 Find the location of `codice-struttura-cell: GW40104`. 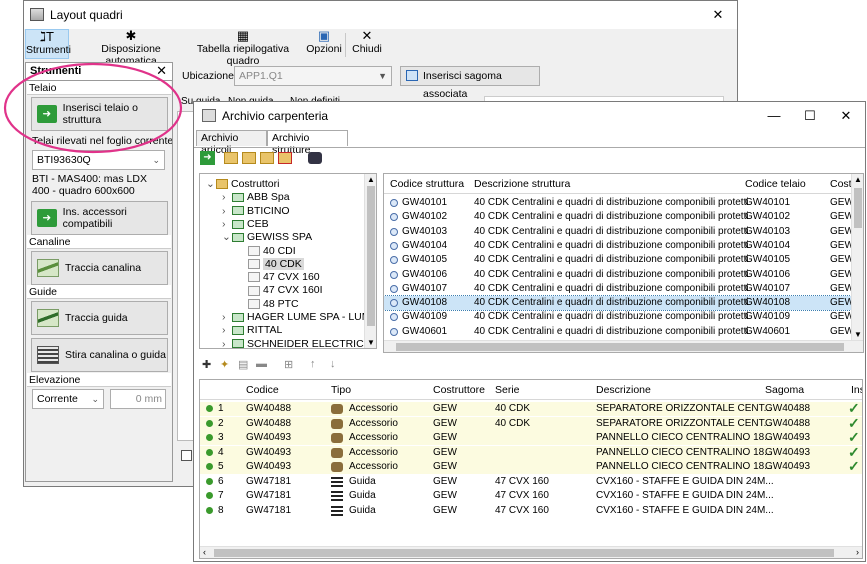

codice-struttura-cell: GW40104 is located at coordinates (425, 245).